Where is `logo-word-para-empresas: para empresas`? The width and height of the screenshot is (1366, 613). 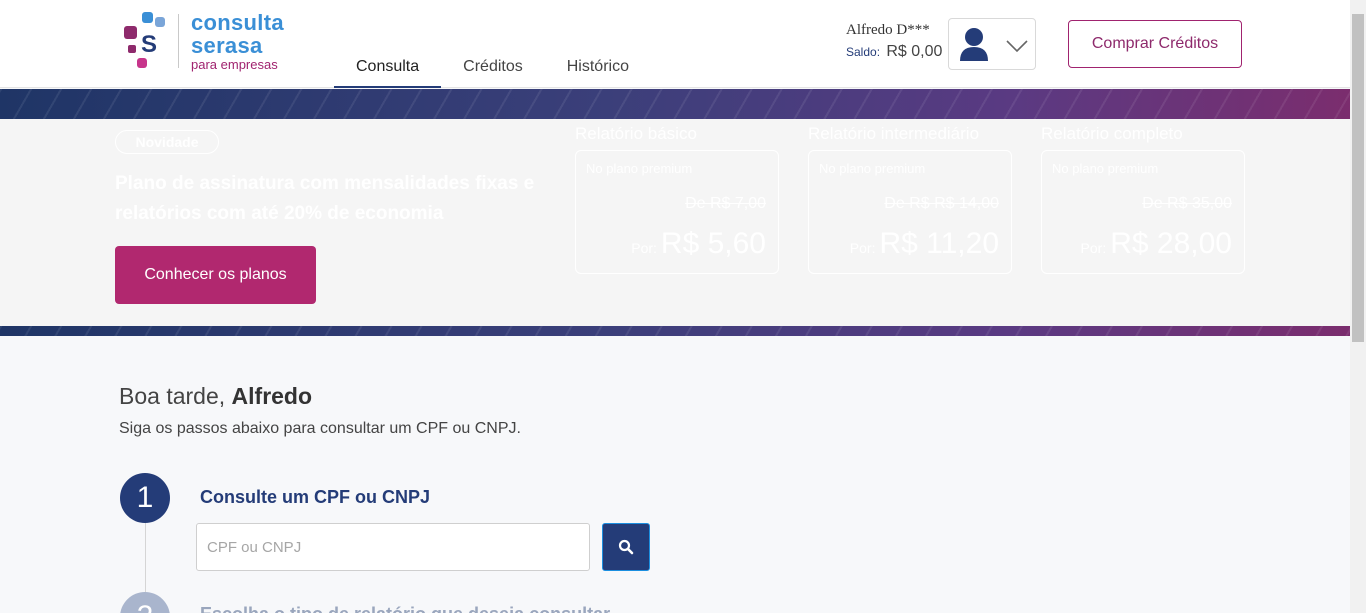 logo-word-para-empresas: para empresas is located at coordinates (234, 64).